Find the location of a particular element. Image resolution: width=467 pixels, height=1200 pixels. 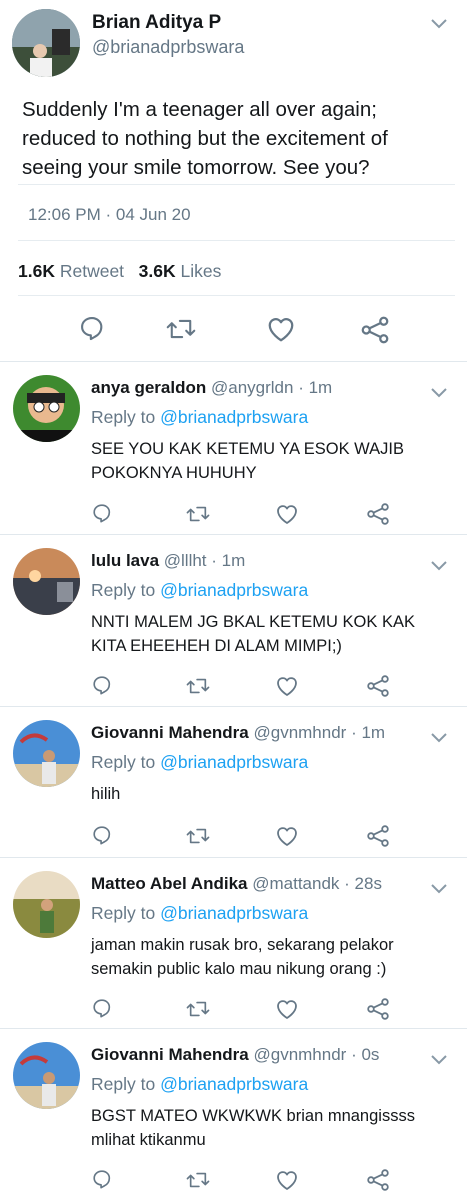

author-handle: @brianadprbswara is located at coordinates (168, 47).